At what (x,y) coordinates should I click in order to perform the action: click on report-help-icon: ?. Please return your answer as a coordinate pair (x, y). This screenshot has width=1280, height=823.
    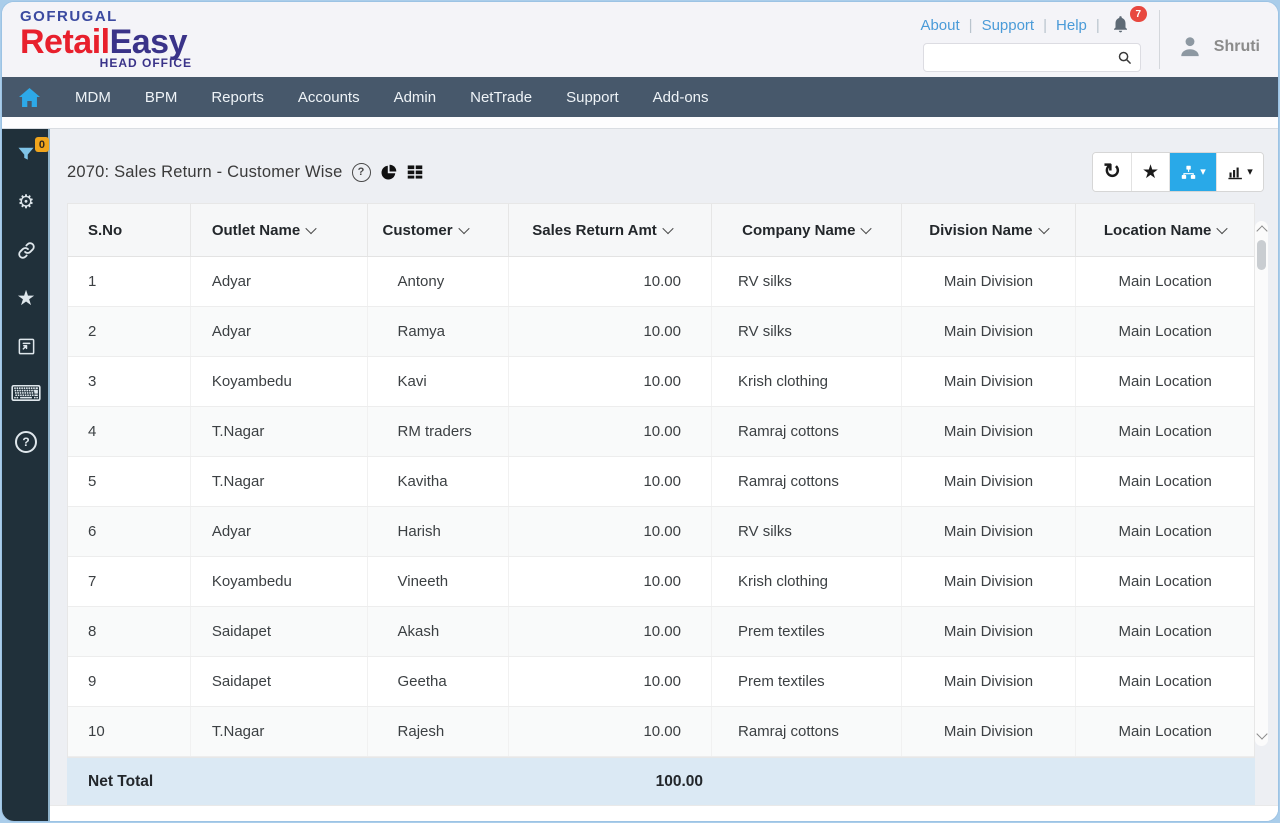
    Looking at the image, I should click on (361, 172).